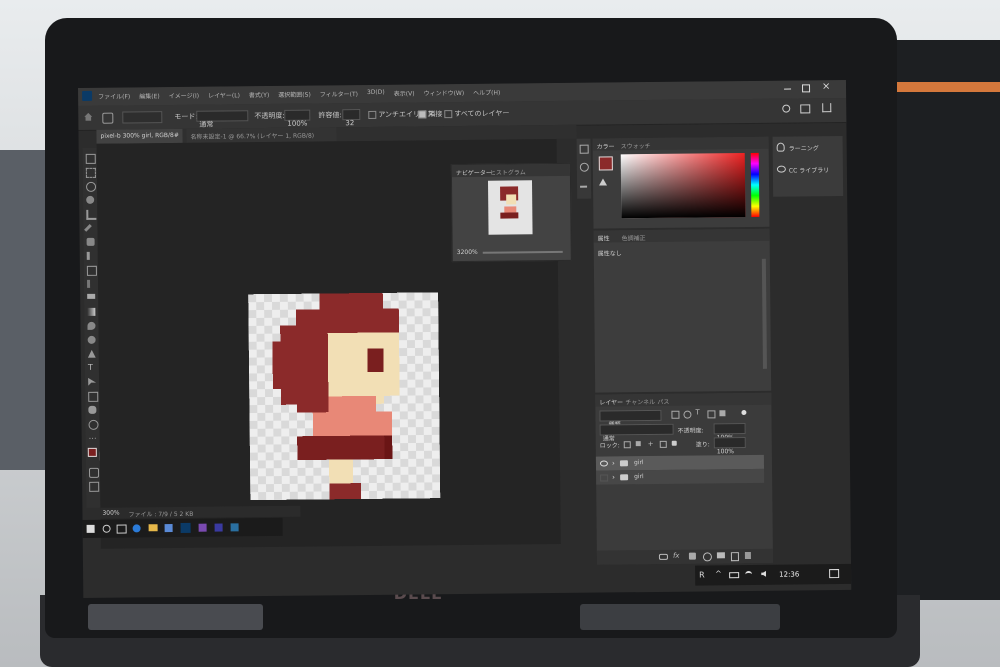 The image size is (1000, 667). I want to click on history-brush-tool-icon, so click(89, 283).